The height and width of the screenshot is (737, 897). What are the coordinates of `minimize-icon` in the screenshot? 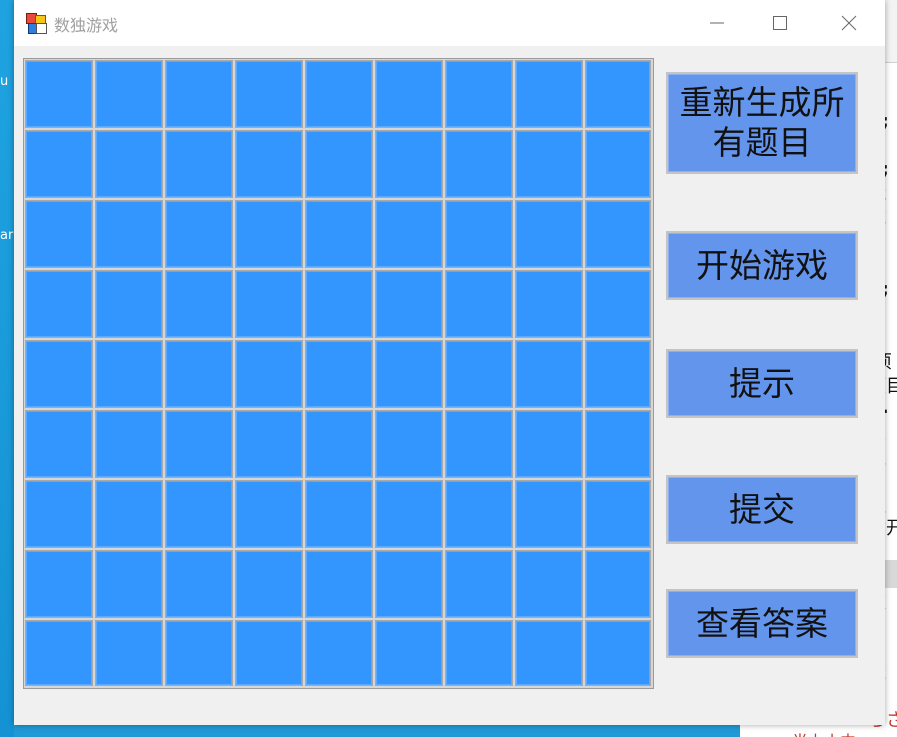 It's located at (717, 23).